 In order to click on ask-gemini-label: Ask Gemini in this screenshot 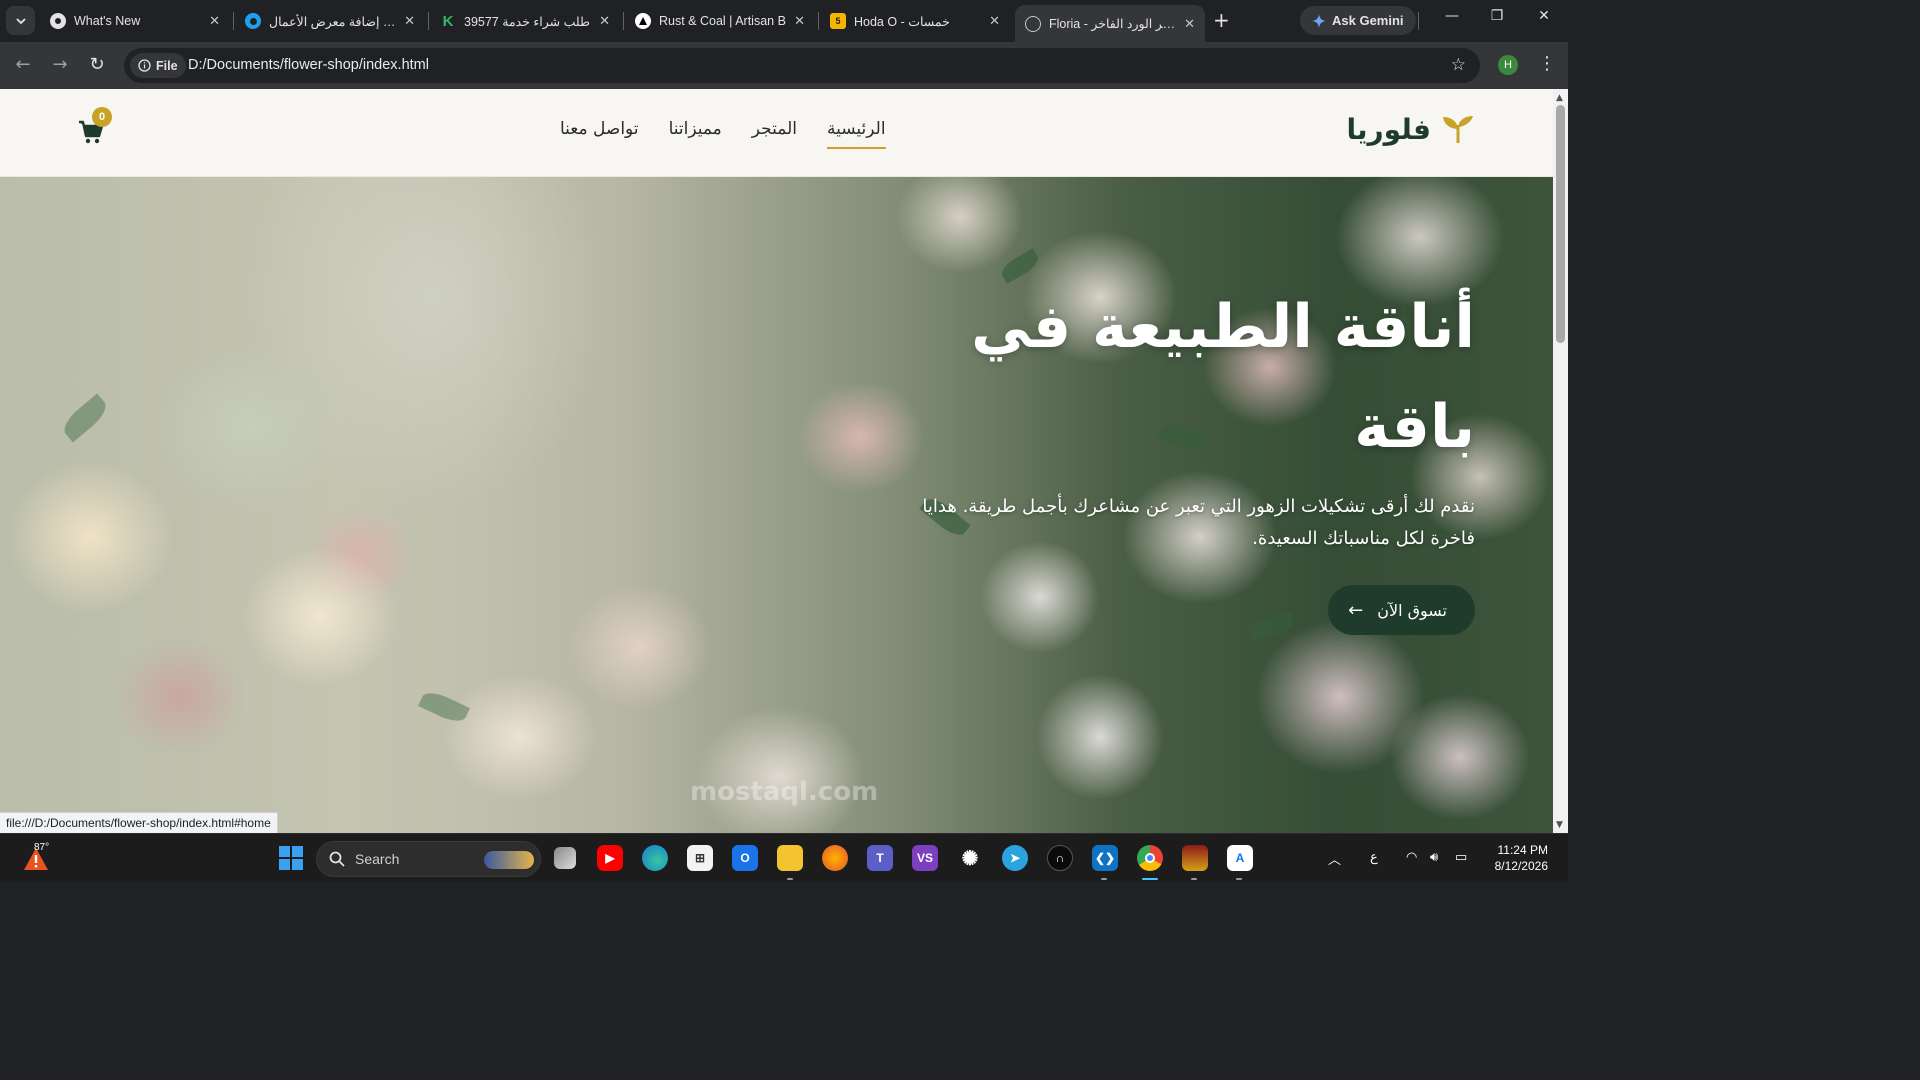, I will do `click(1368, 20)`.